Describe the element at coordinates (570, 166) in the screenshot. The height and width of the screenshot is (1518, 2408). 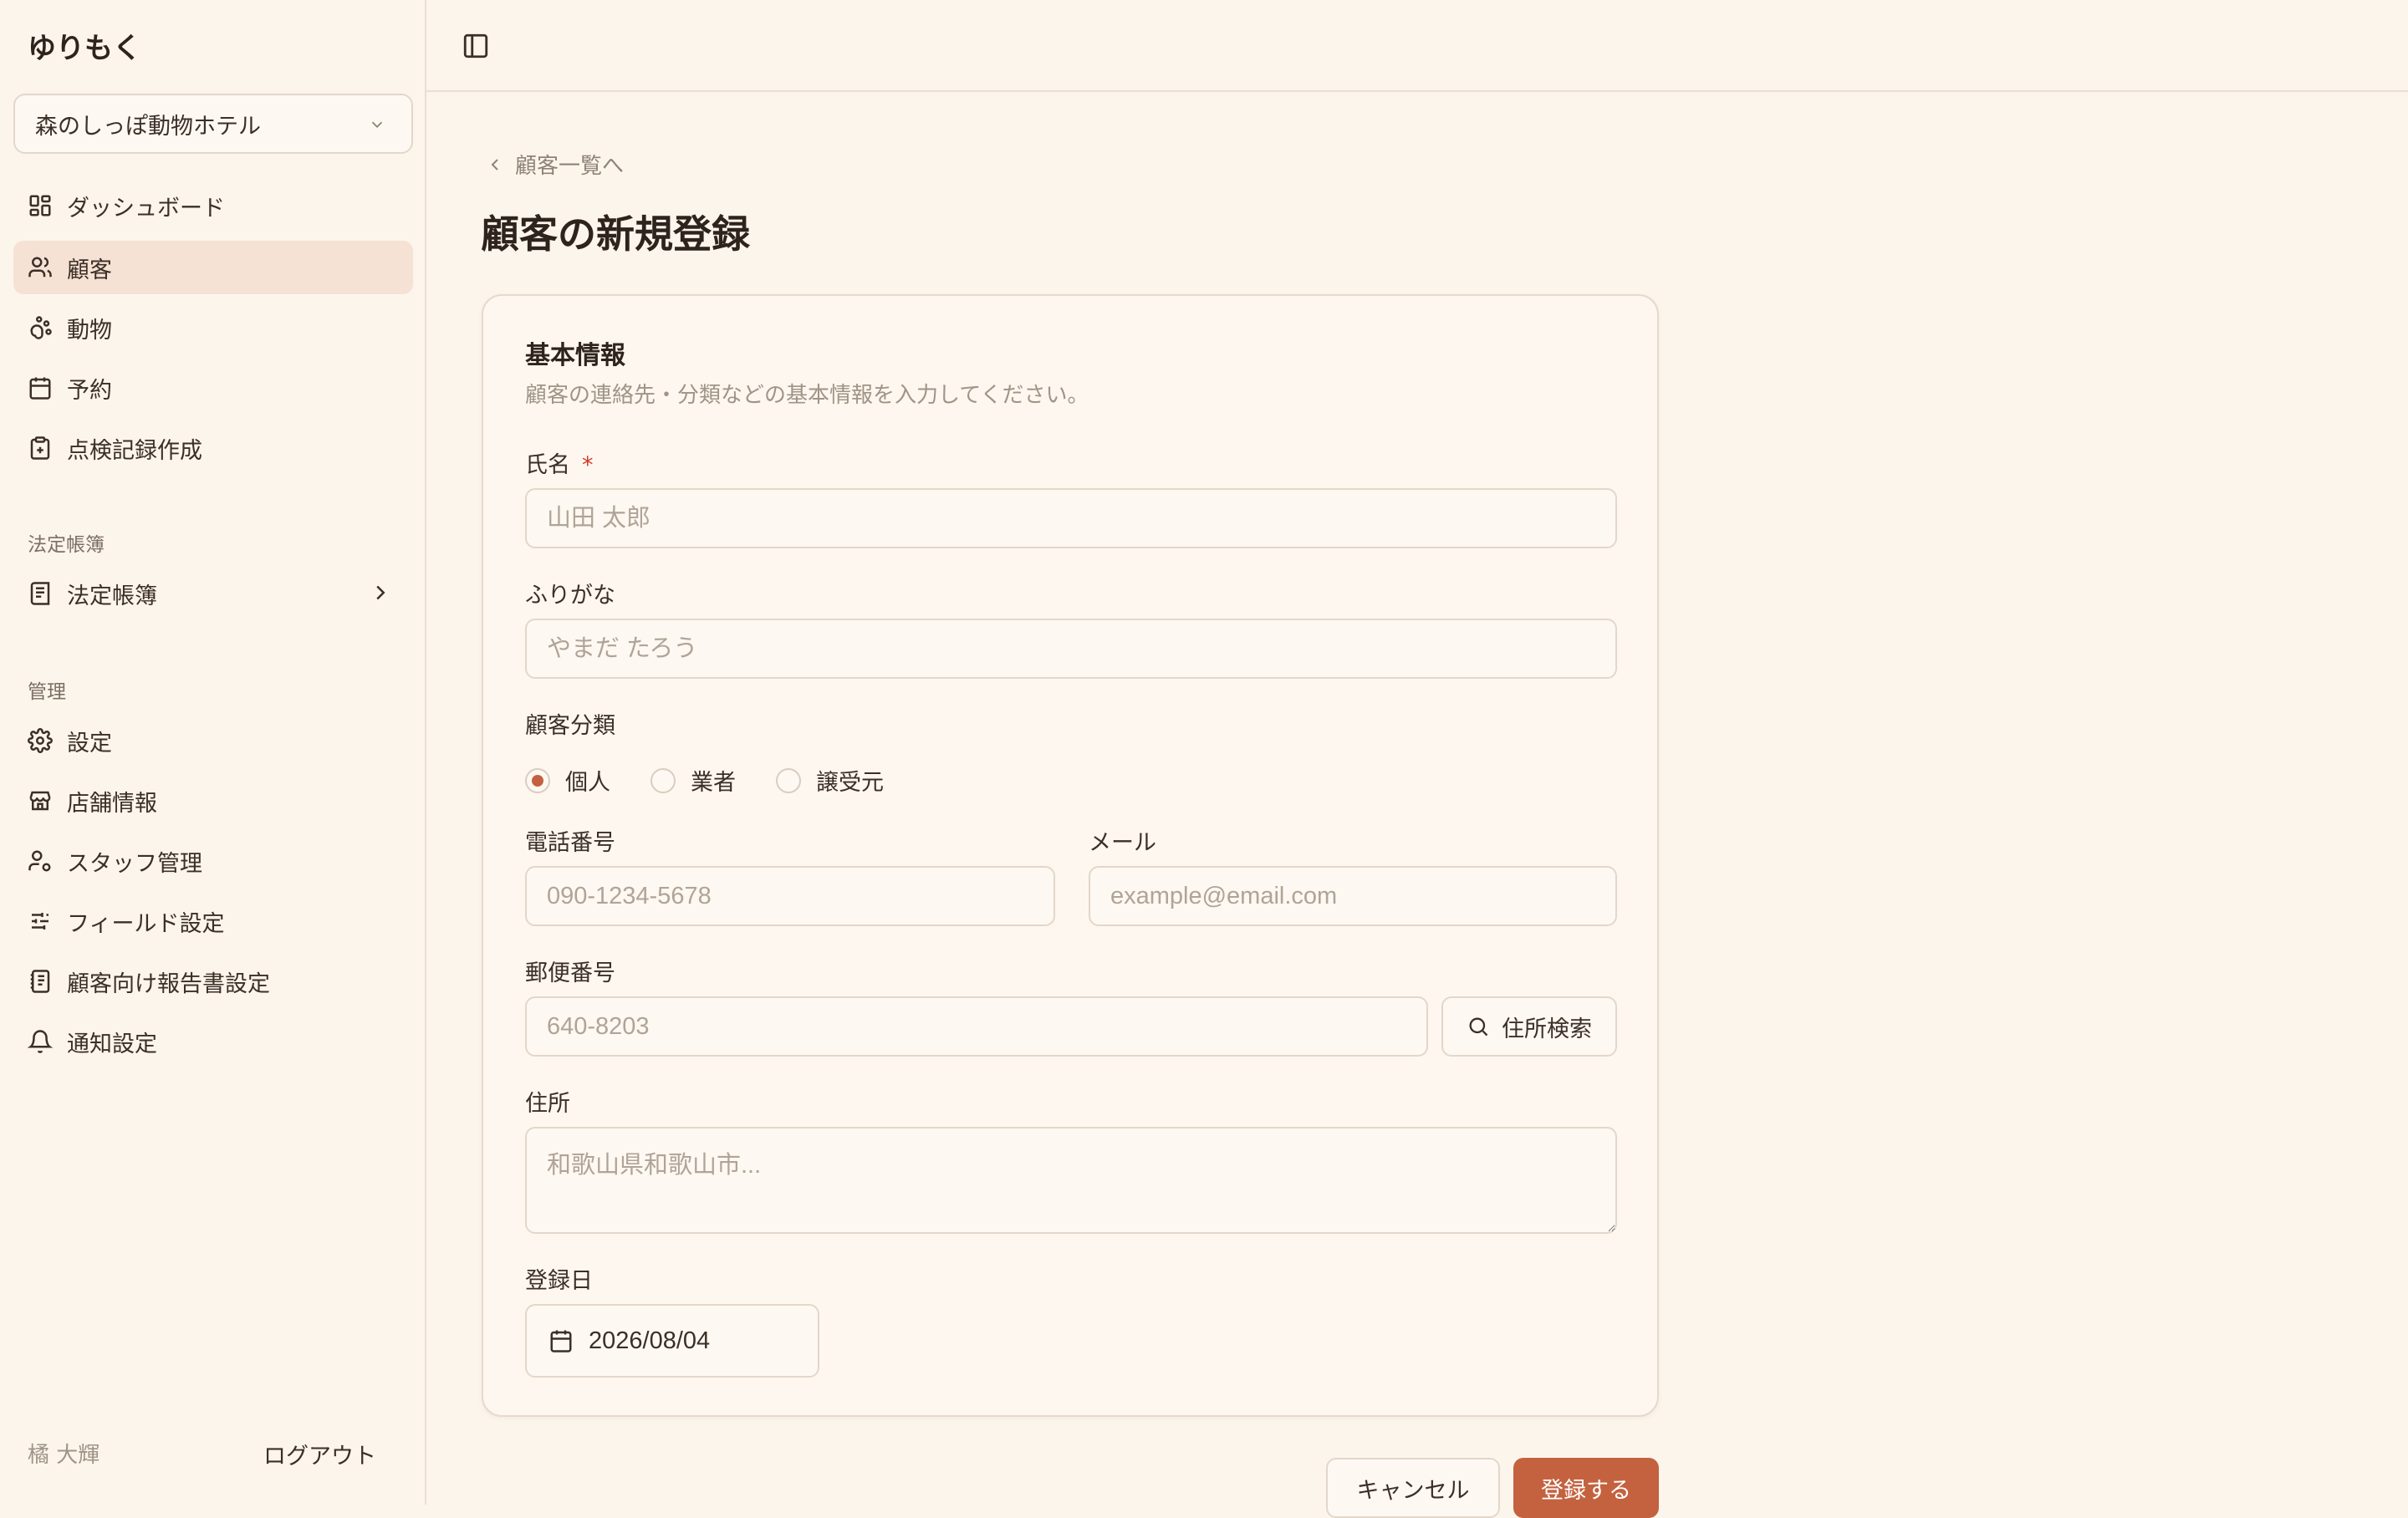
I see `back-link-label: 顧客一覧へ` at that location.